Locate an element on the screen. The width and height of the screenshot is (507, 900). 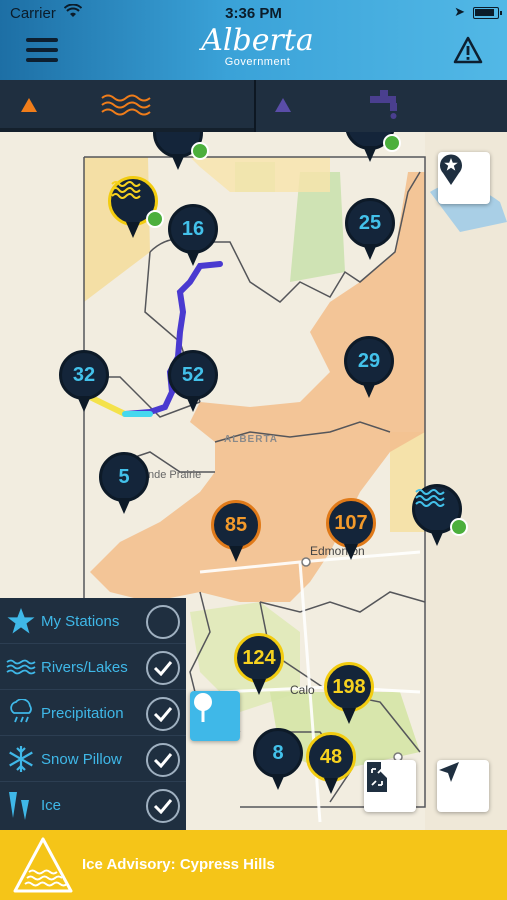
menu-button is located at coordinates (42, 50).